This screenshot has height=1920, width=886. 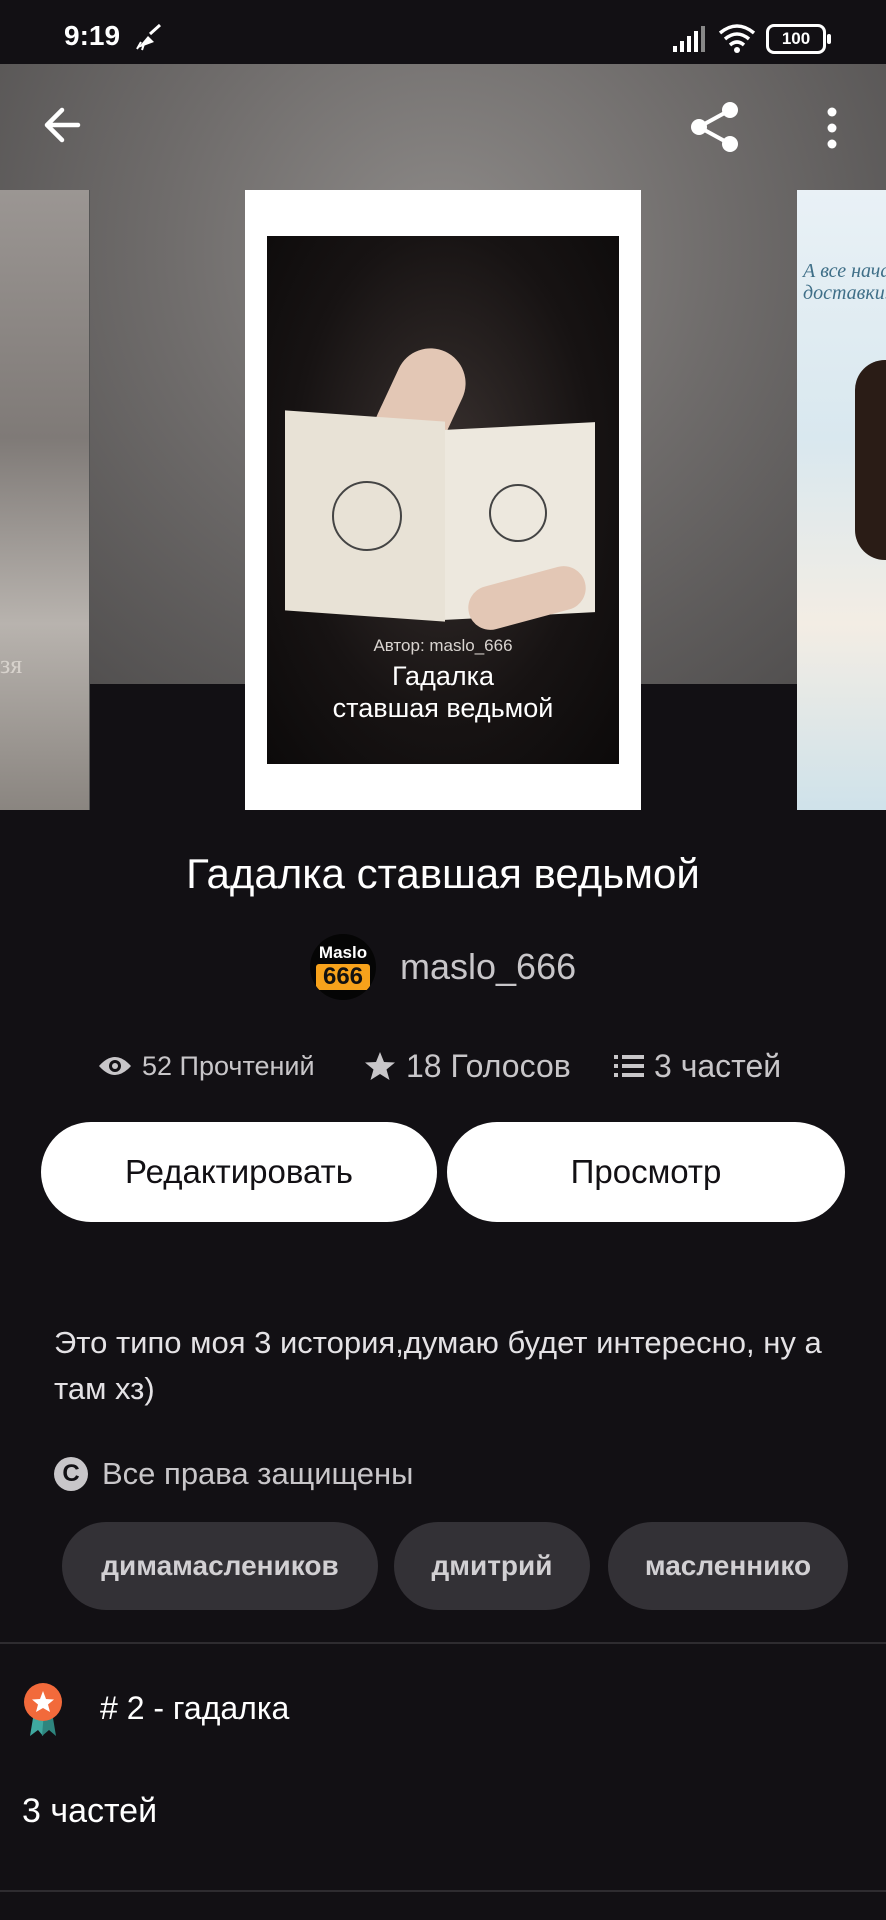 I want to click on cover-author: Автор: maslo_666, so click(x=443, y=645).